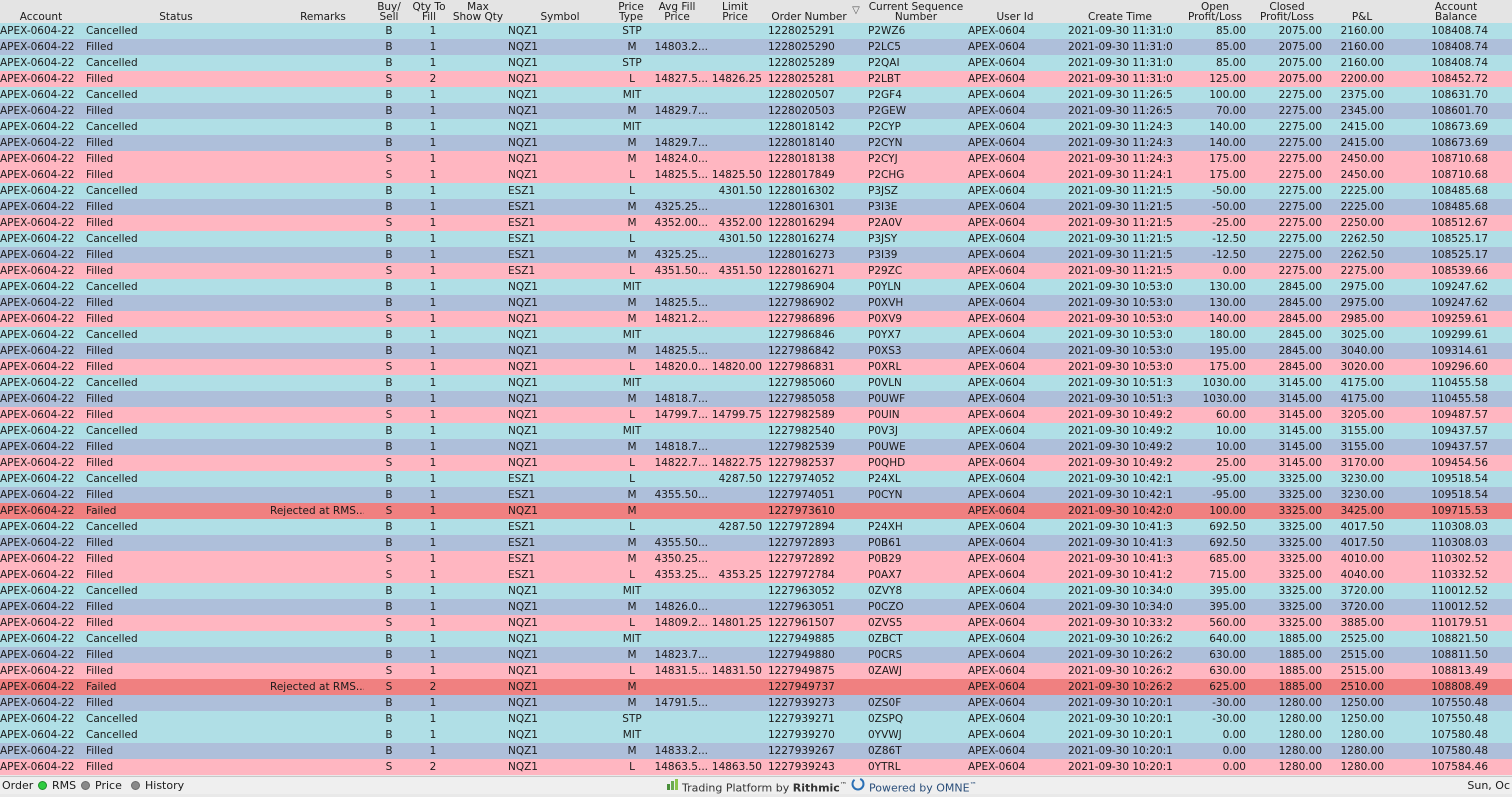  I want to click on cell-create-time: 2021-09-30 10:49:23, so click(1120, 463).